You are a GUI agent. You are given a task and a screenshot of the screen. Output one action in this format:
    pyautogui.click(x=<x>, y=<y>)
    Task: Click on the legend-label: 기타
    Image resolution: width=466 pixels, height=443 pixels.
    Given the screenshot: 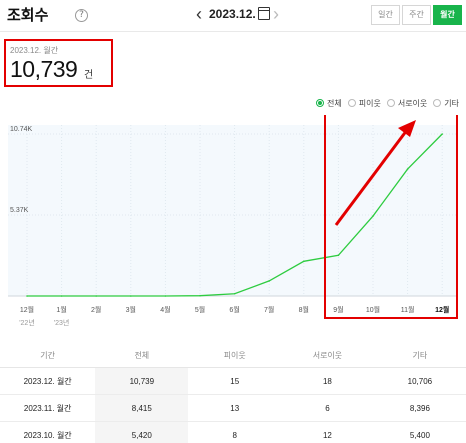 What is the action you would take?
    pyautogui.click(x=452, y=103)
    